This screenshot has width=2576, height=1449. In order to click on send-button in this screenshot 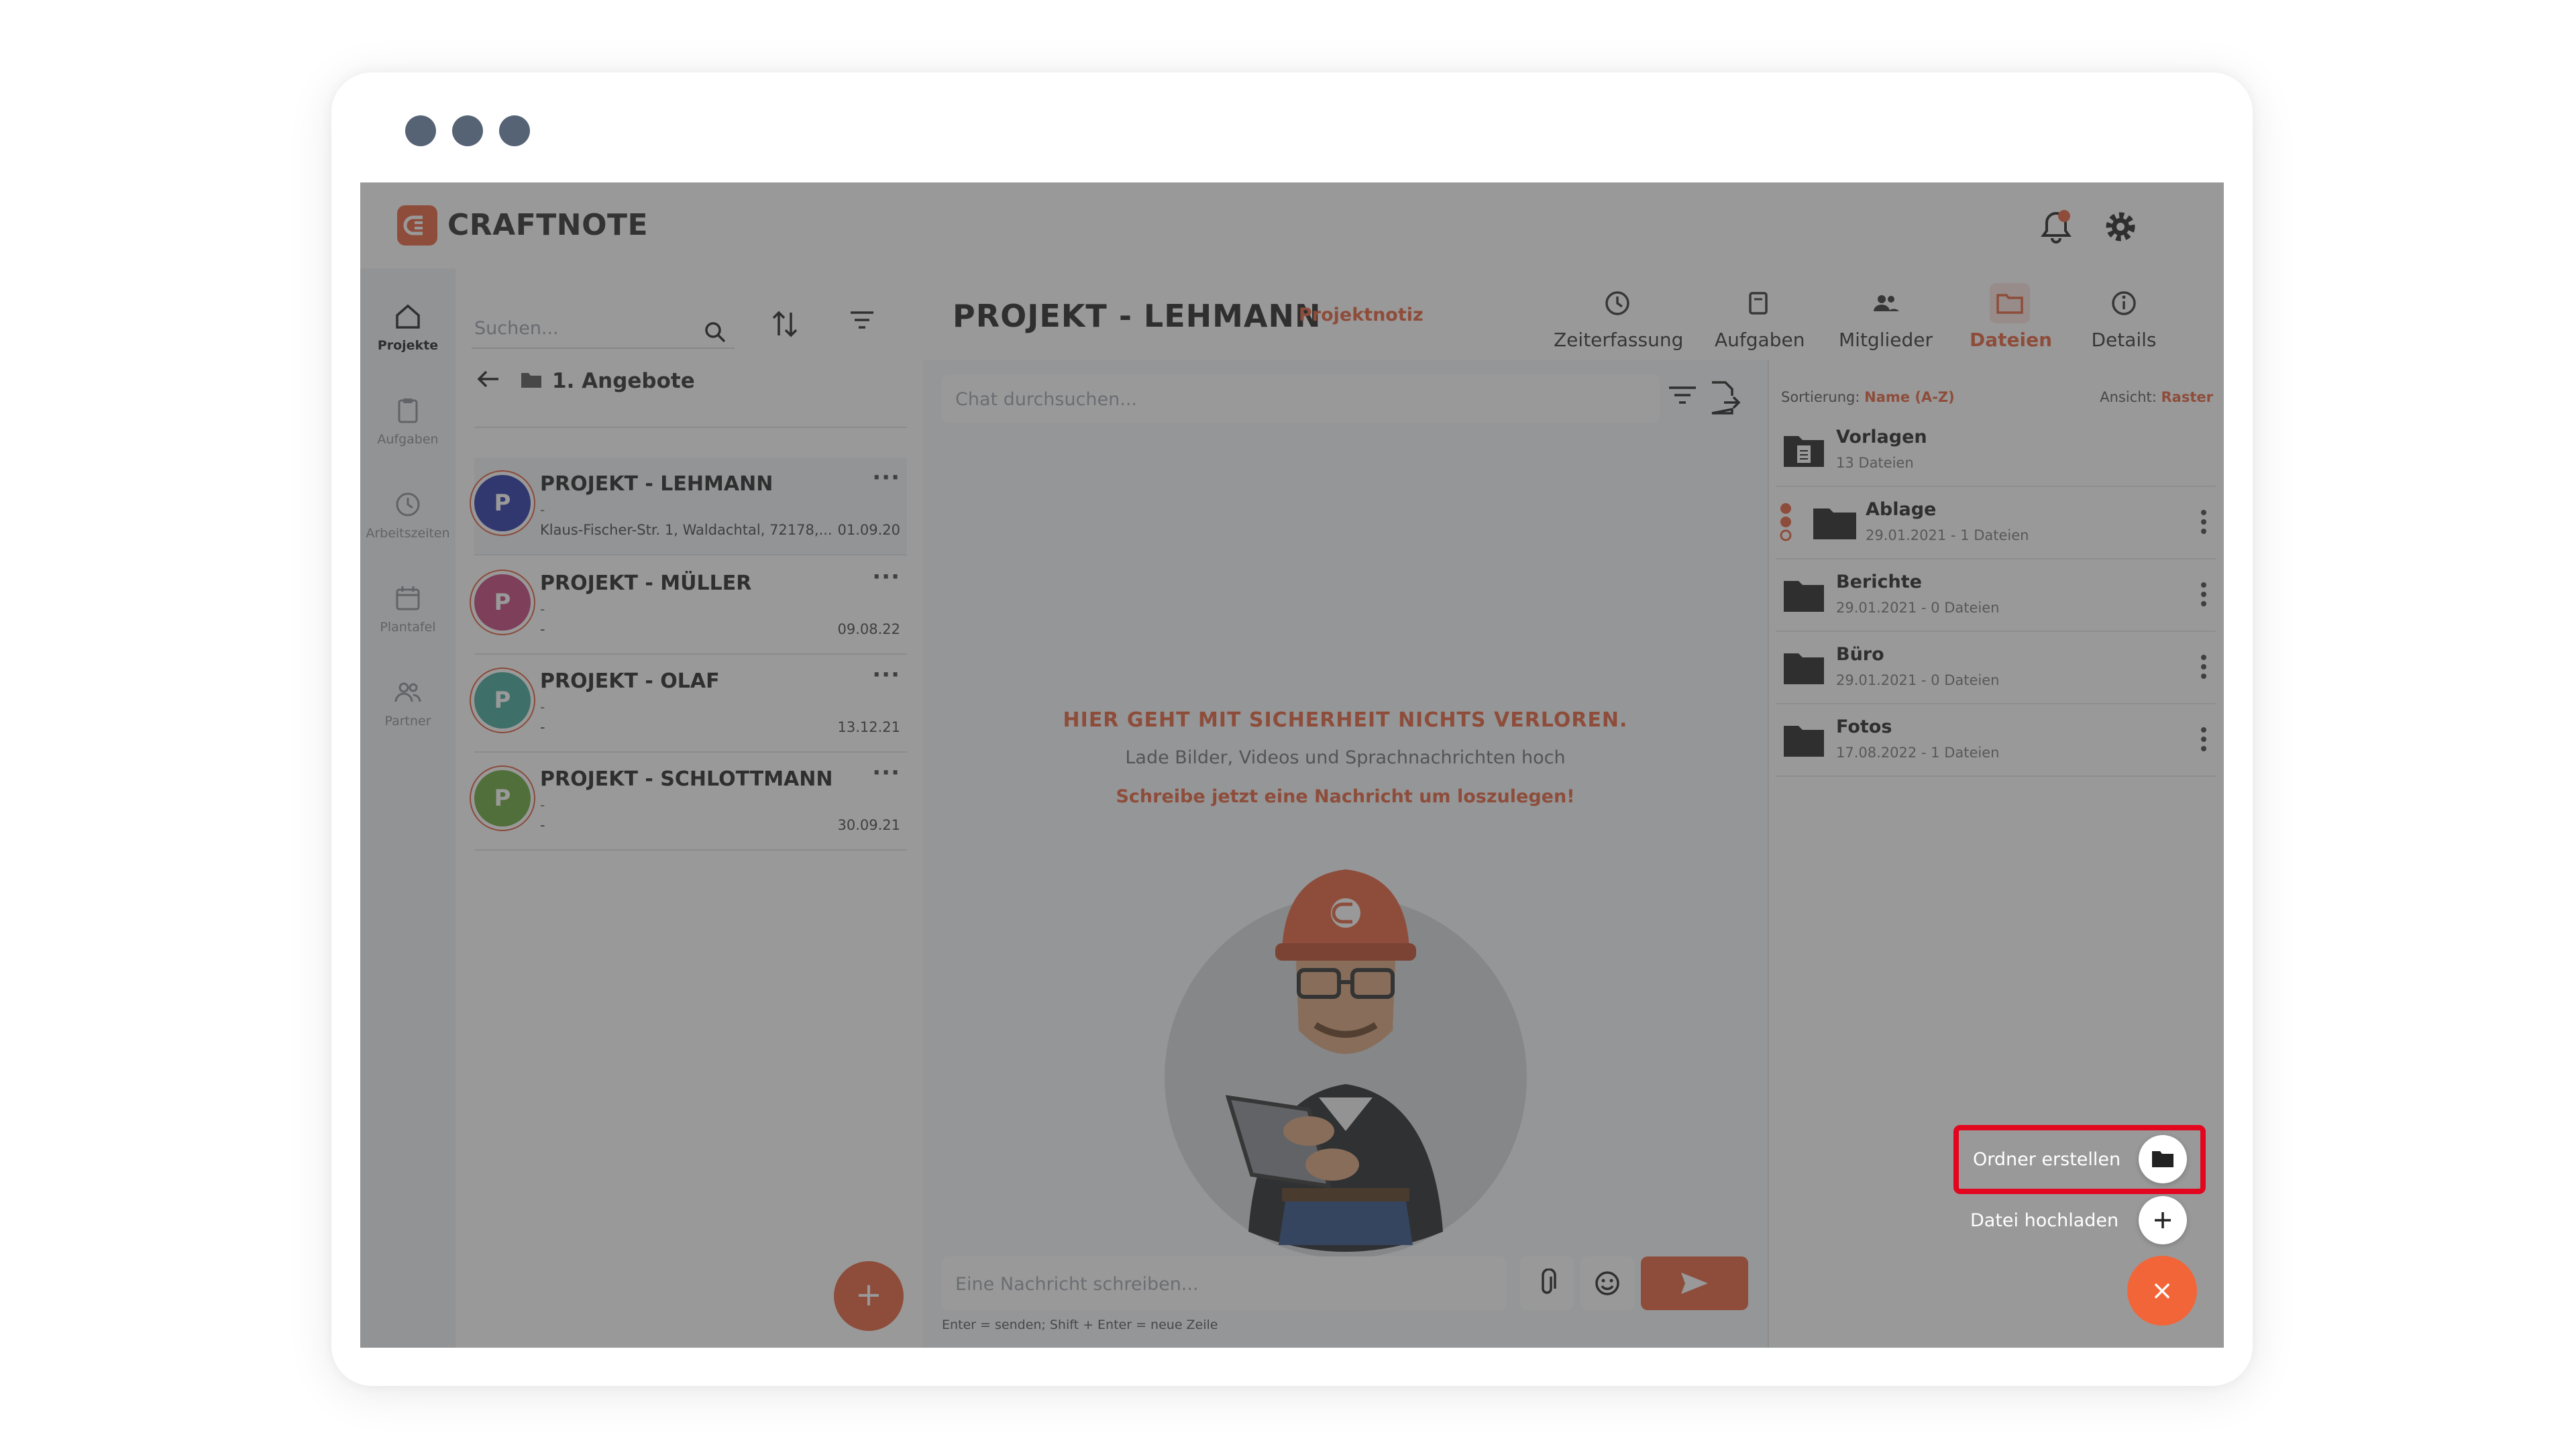, I will do `click(1694, 1283)`.